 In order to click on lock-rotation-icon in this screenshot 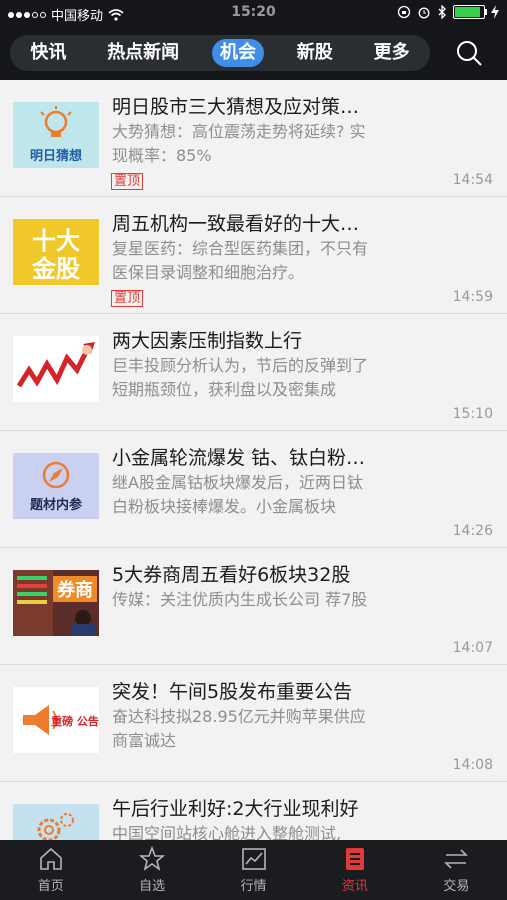, I will do `click(404, 12)`.